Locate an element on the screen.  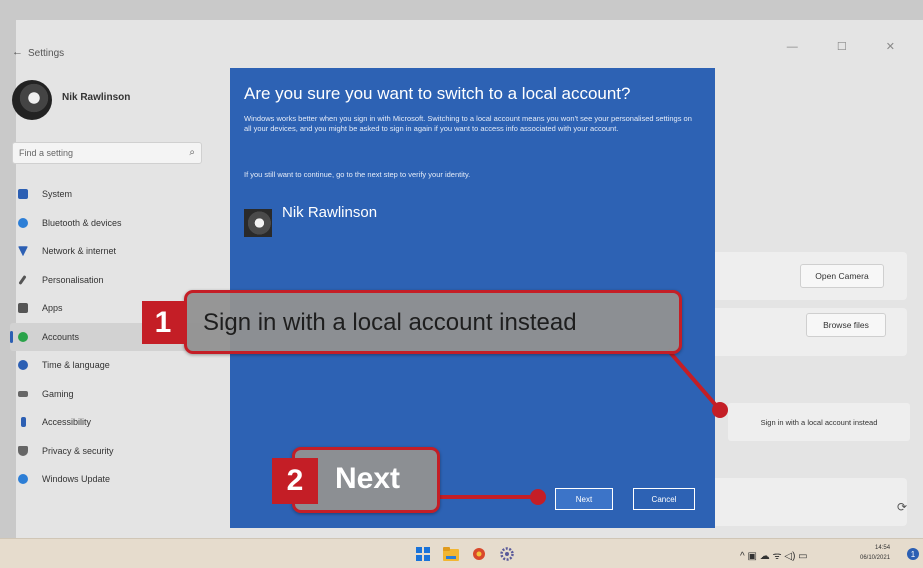
brush-icon is located at coordinates (22, 279).